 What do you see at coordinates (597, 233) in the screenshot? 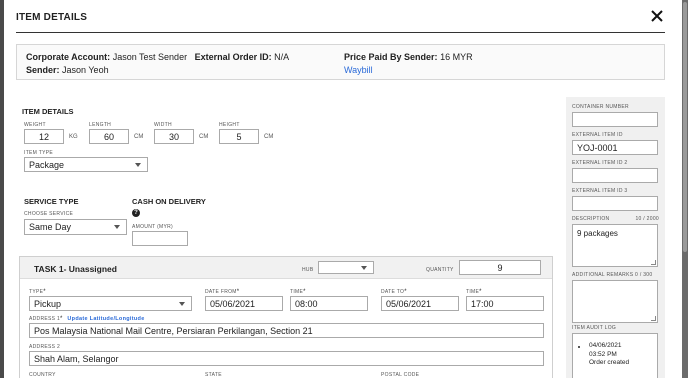
I see `description-value: 9 packages` at bounding box center [597, 233].